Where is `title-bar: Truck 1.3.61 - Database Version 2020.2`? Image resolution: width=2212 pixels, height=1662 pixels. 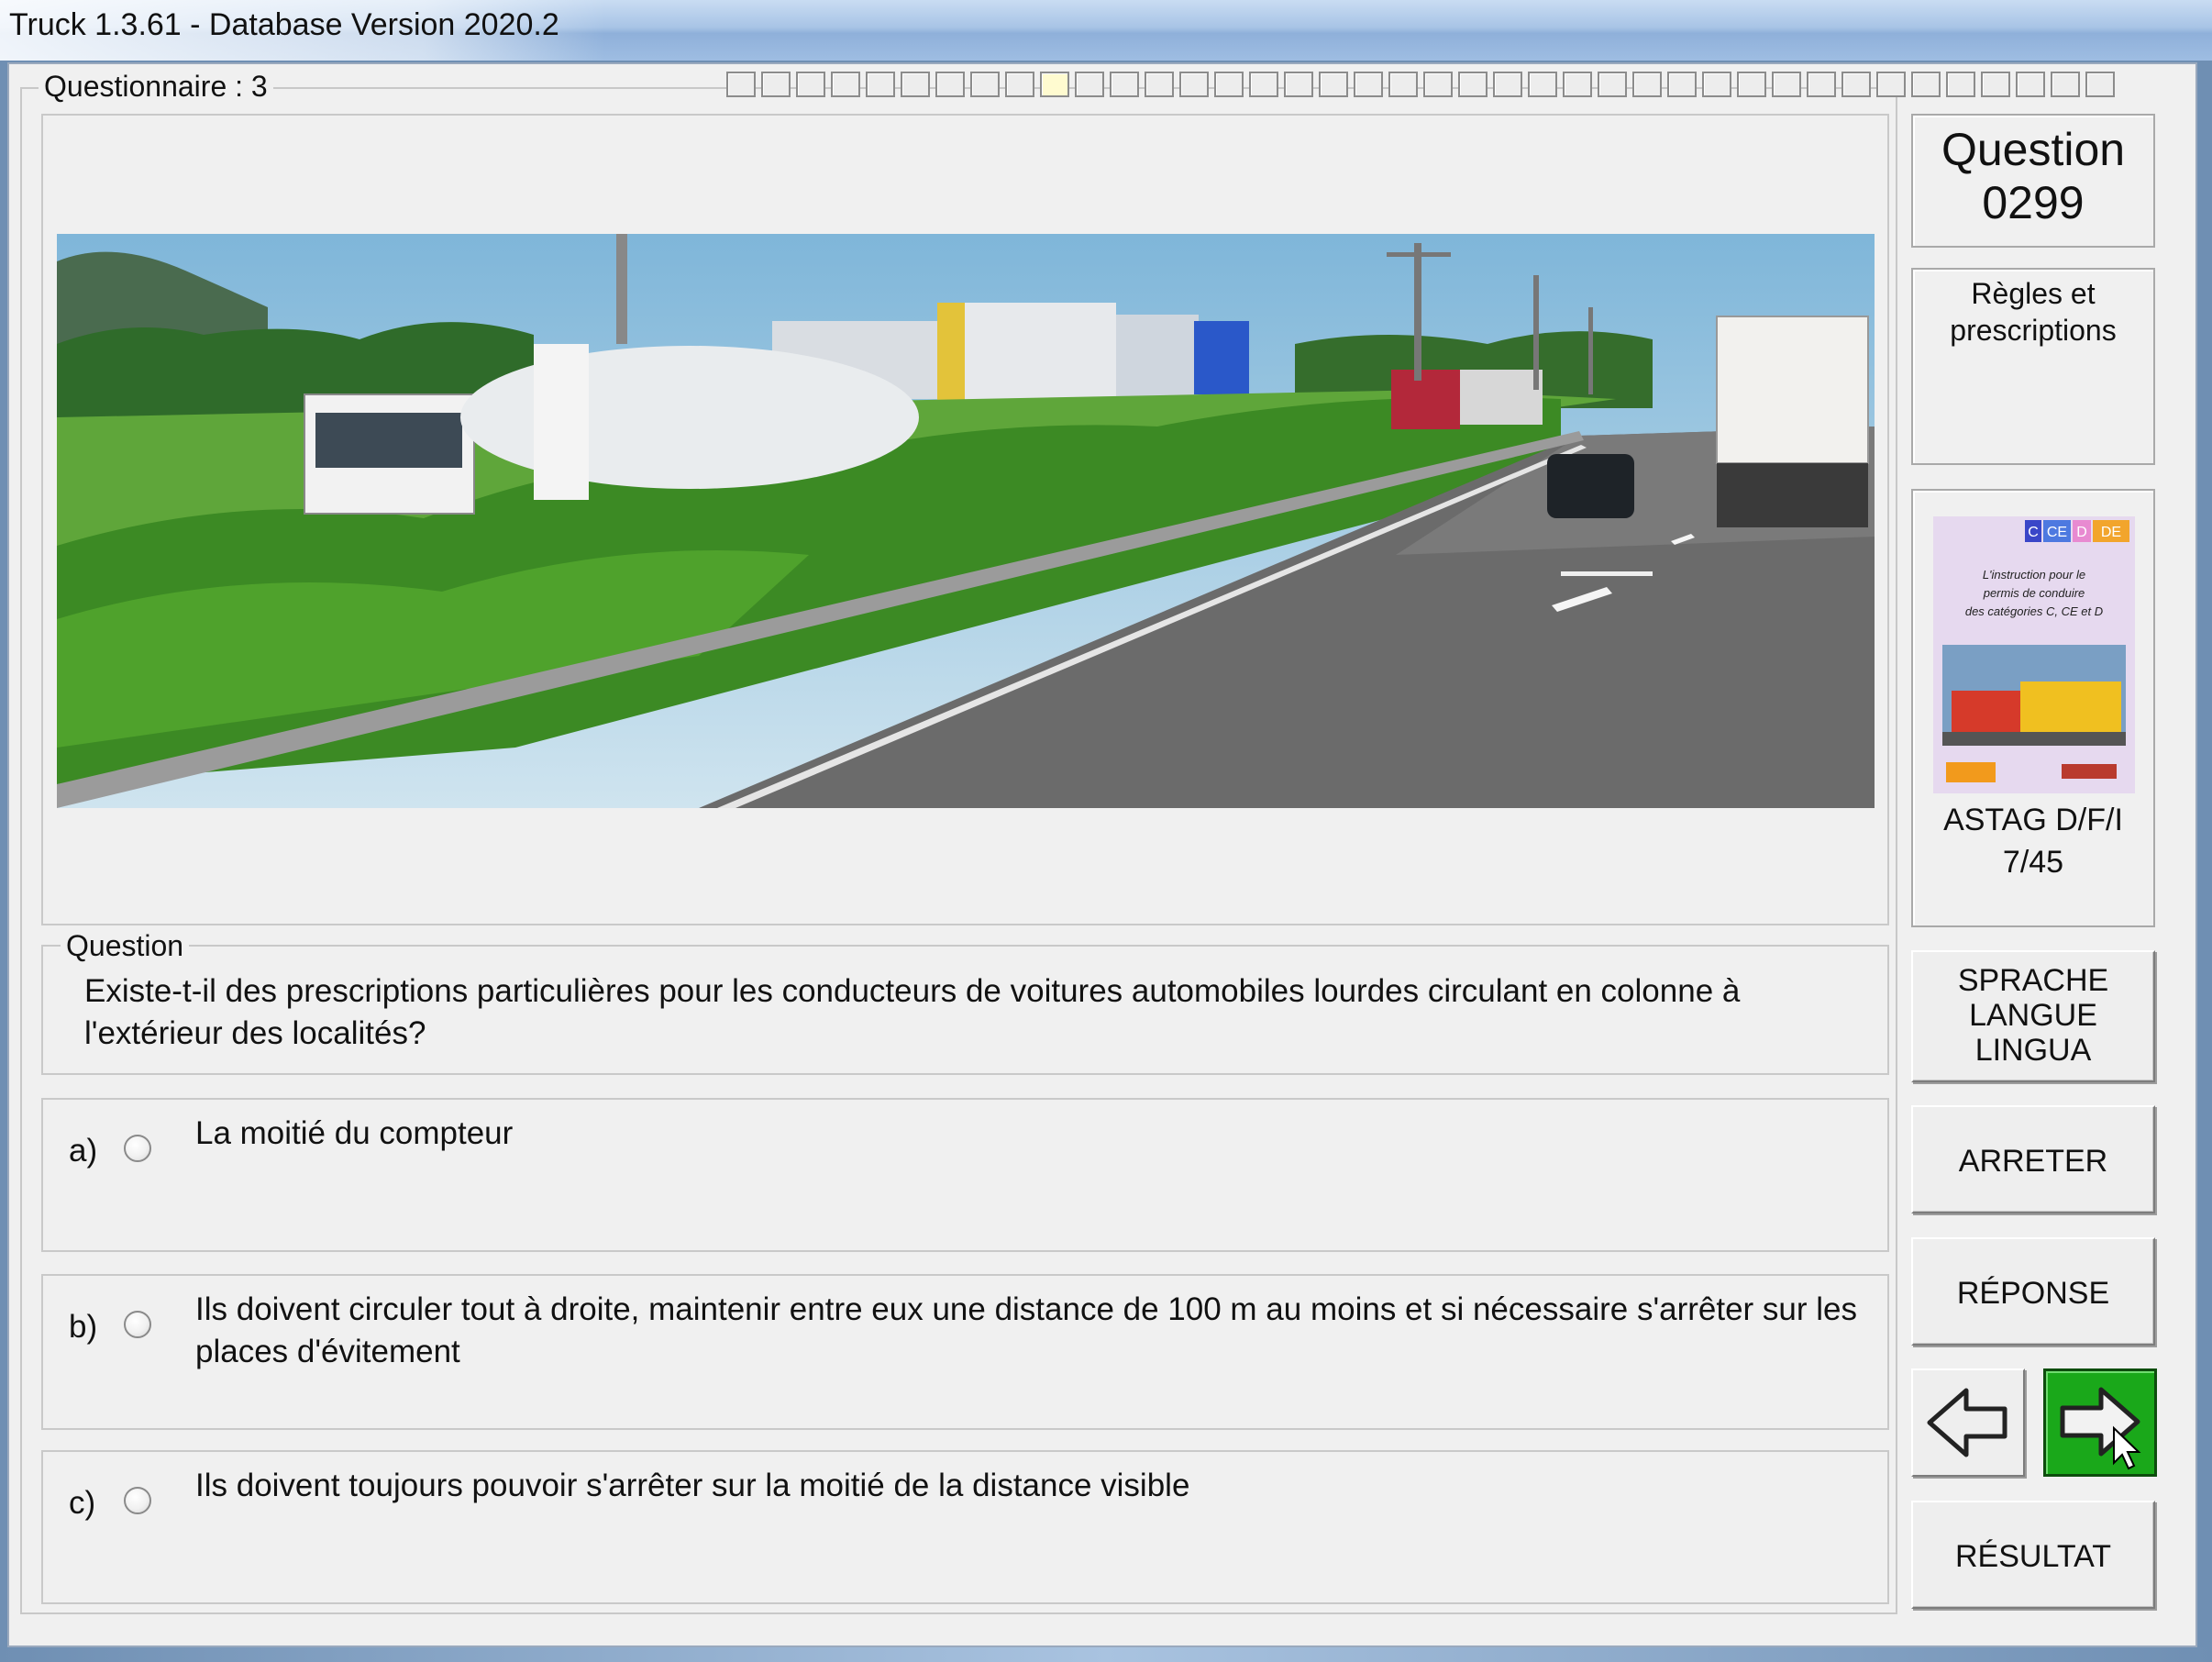 title-bar: Truck 1.3.61 - Database Version 2020.2 is located at coordinates (1106, 30).